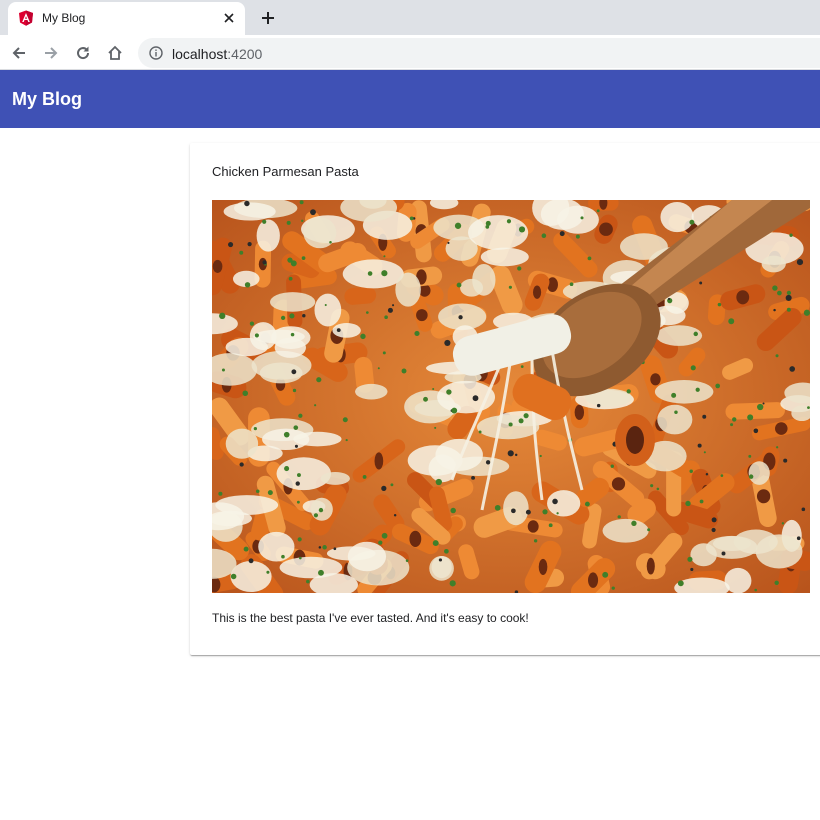 This screenshot has height=820, width=820. Describe the element at coordinates (217, 54) in the screenshot. I see `address-url: localhost:4200` at that location.